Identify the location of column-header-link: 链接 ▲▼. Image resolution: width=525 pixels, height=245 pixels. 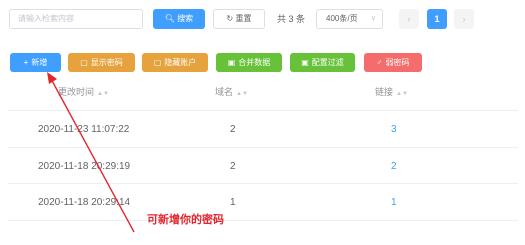
(391, 92).